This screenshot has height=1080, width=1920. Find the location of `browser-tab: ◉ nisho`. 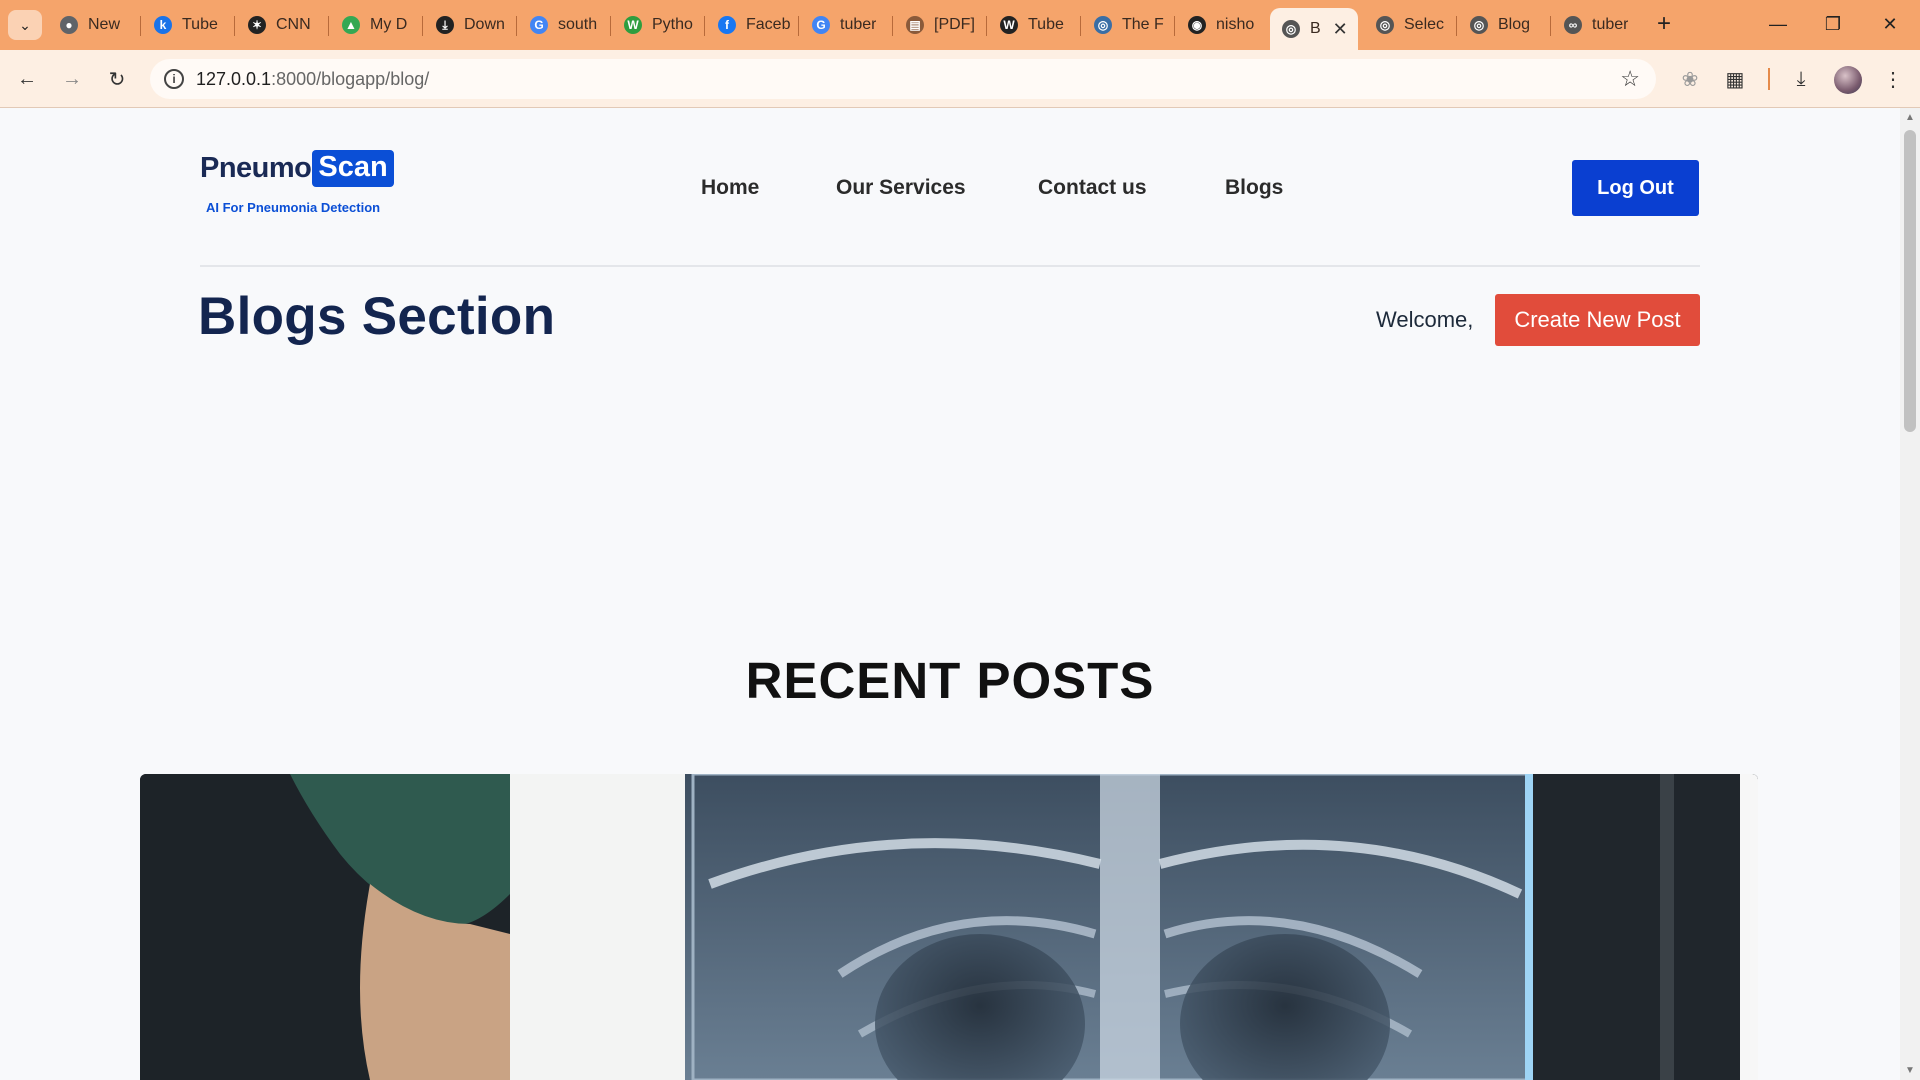

browser-tab: ◉ nisho is located at coordinates (1220, 25).